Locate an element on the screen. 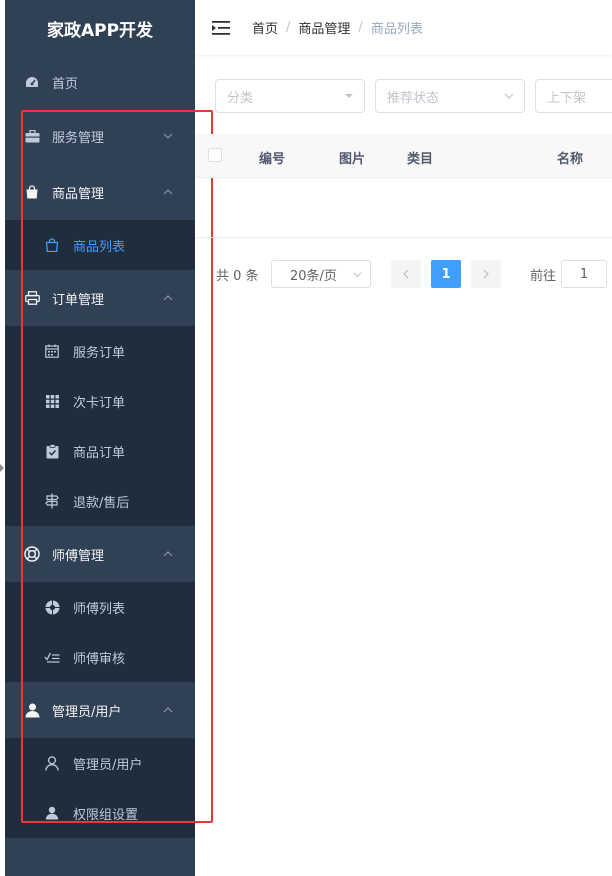 The image size is (612, 876). sidebar-group-goods: 商品管理 is located at coordinates (100, 192).